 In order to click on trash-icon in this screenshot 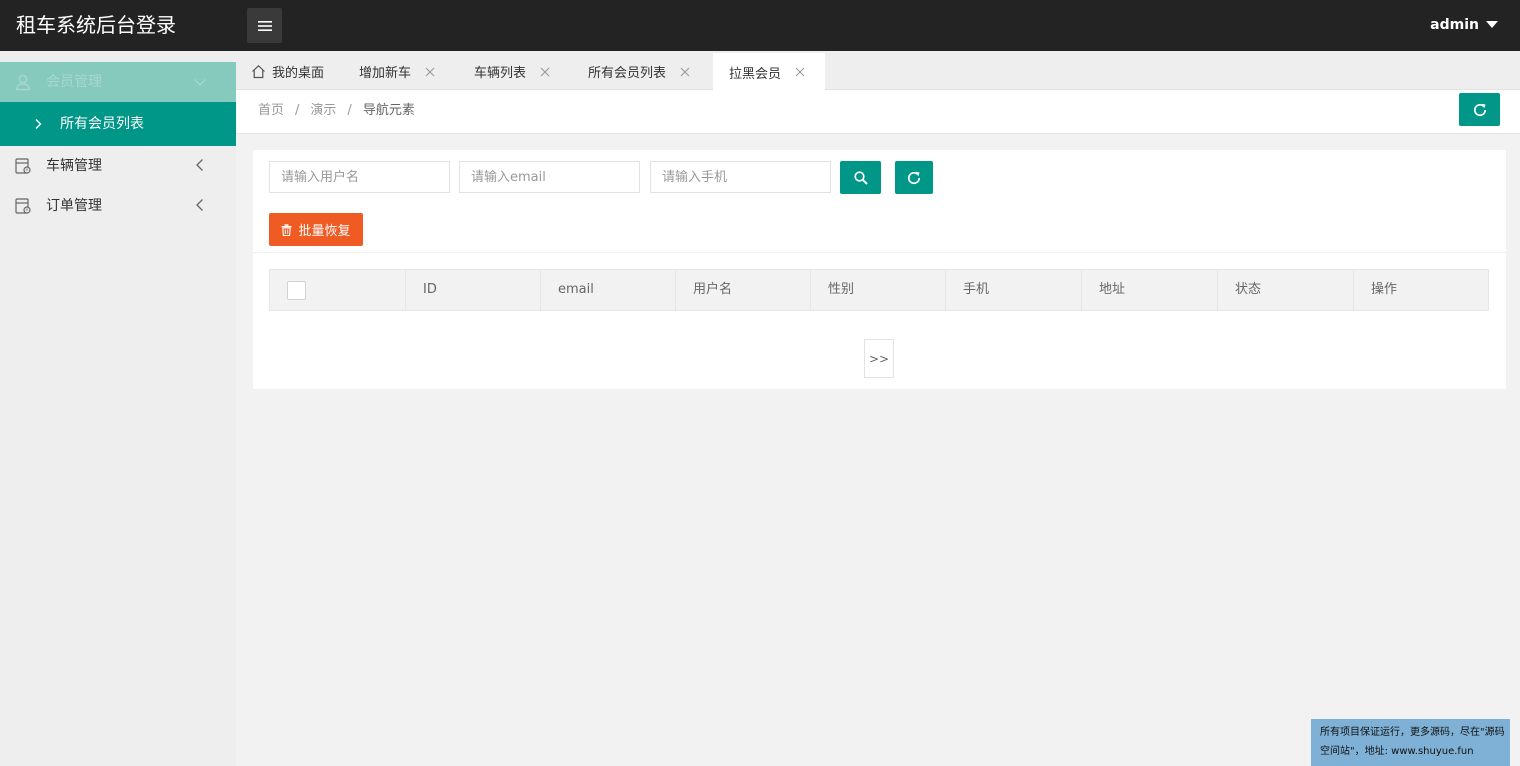, I will do `click(286, 229)`.